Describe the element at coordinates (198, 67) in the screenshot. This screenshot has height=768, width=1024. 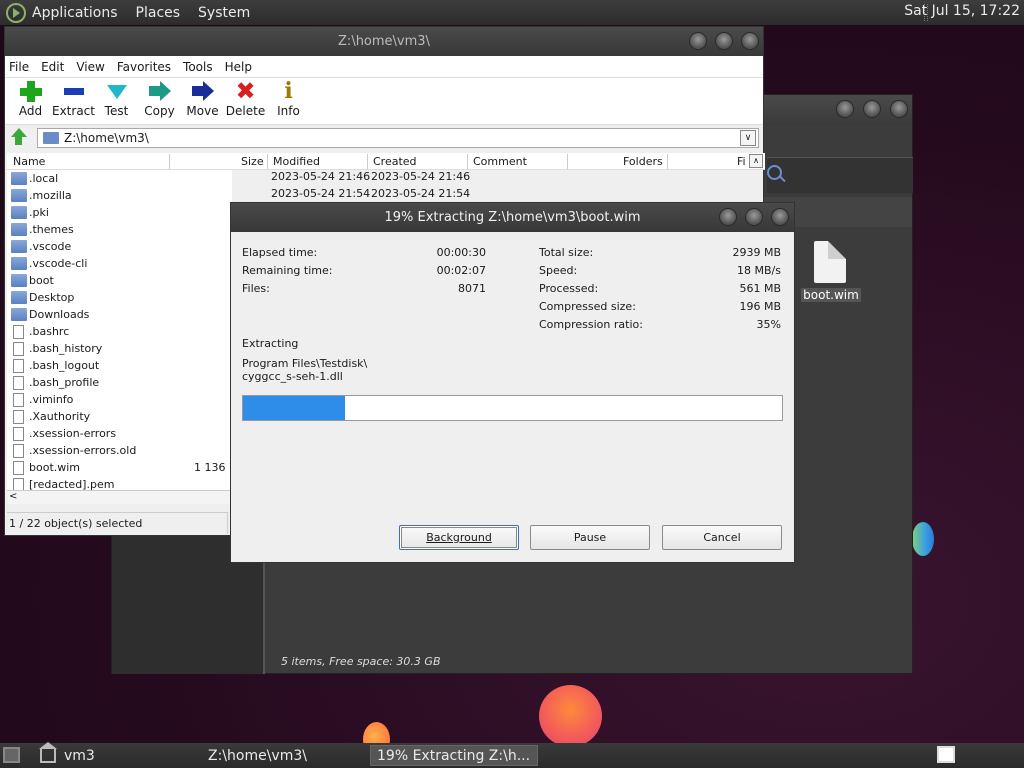
I see `menu-tools: Tools` at that location.